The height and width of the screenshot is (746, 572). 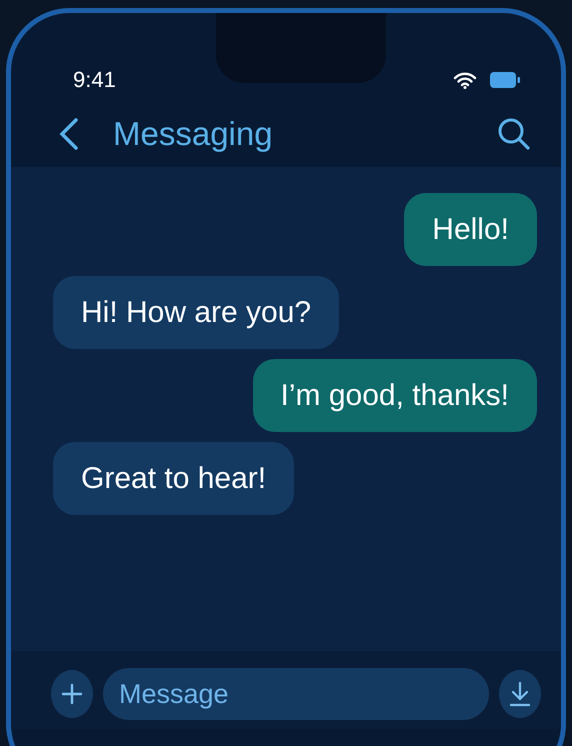 I want to click on message-bubble: Hello!, so click(x=470, y=229).